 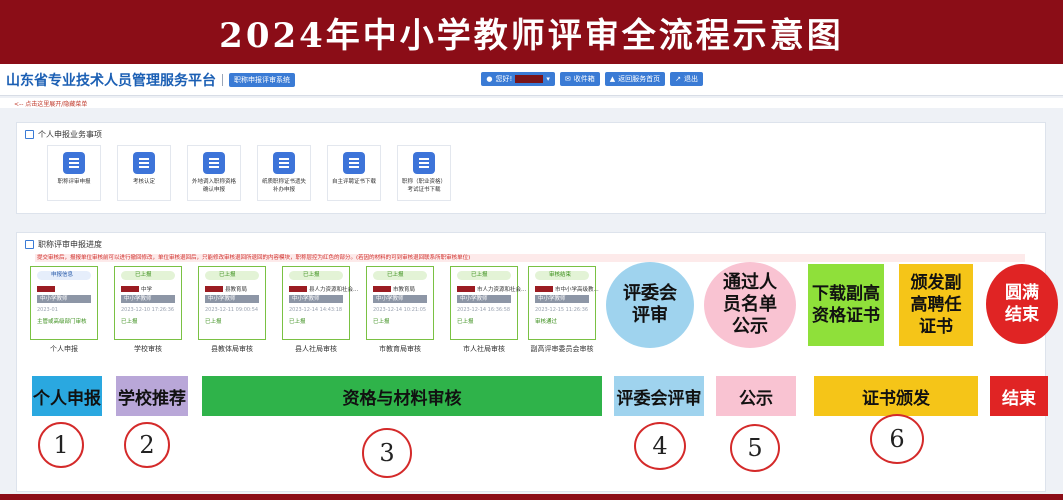 What do you see at coordinates (61, 445) in the screenshot?
I see `step-number-1: 1` at bounding box center [61, 445].